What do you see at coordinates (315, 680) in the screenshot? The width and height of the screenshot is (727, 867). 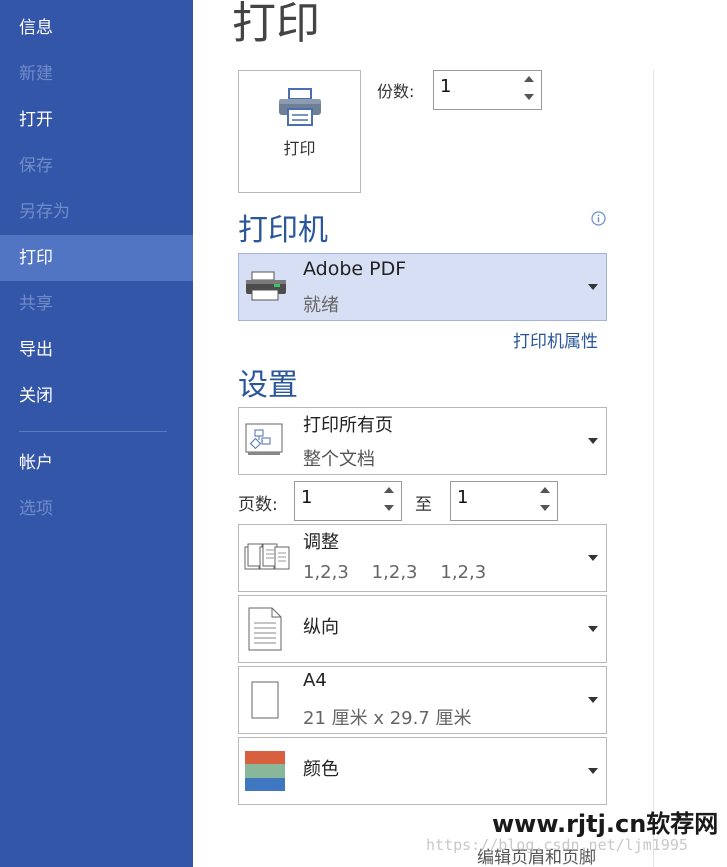 I see `paper-title: A4` at bounding box center [315, 680].